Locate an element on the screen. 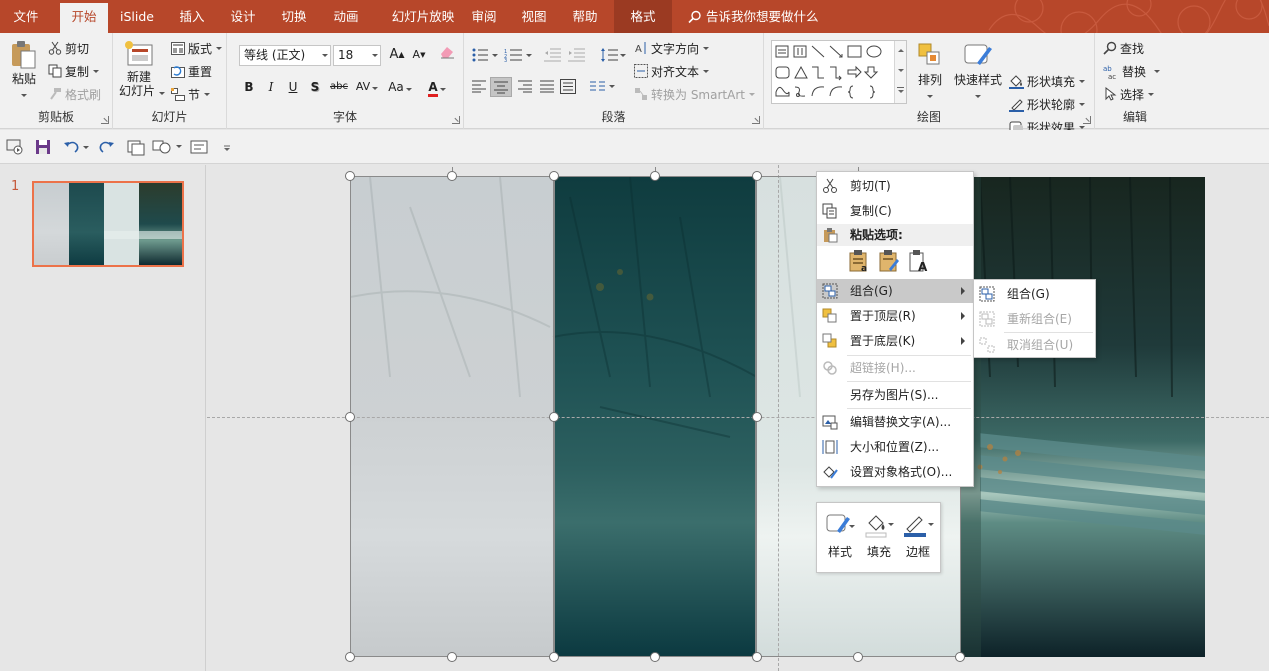 The height and width of the screenshot is (671, 1269). tab-transitions: 切换 is located at coordinates (294, 16).